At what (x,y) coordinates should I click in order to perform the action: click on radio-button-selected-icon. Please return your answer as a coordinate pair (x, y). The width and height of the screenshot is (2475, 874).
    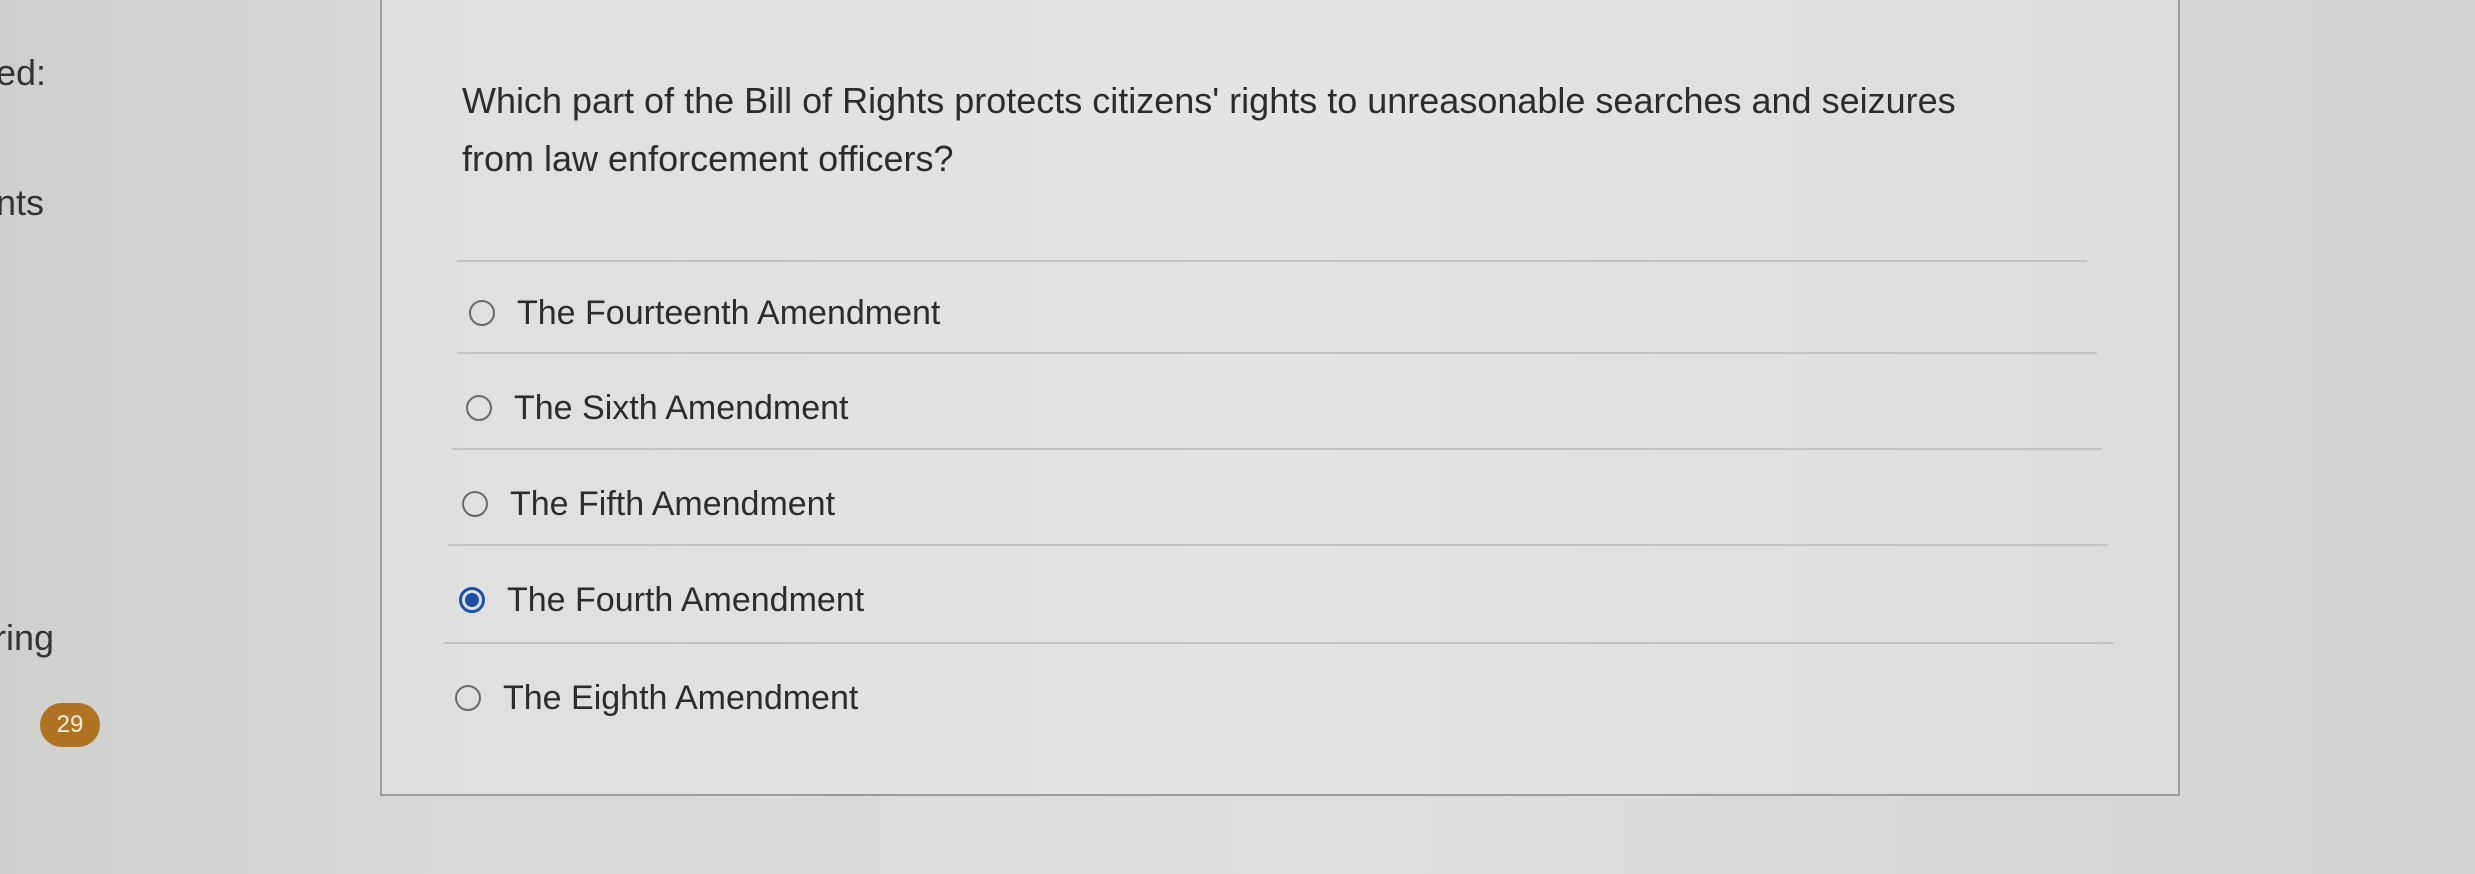
    Looking at the image, I should click on (472, 600).